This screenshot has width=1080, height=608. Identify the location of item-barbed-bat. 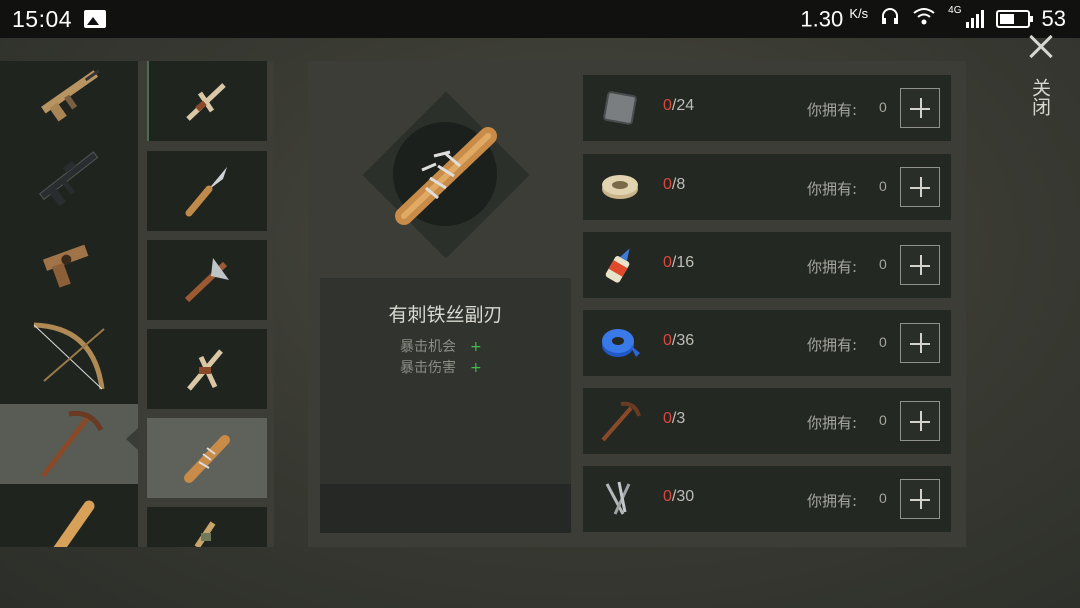
(207, 458).